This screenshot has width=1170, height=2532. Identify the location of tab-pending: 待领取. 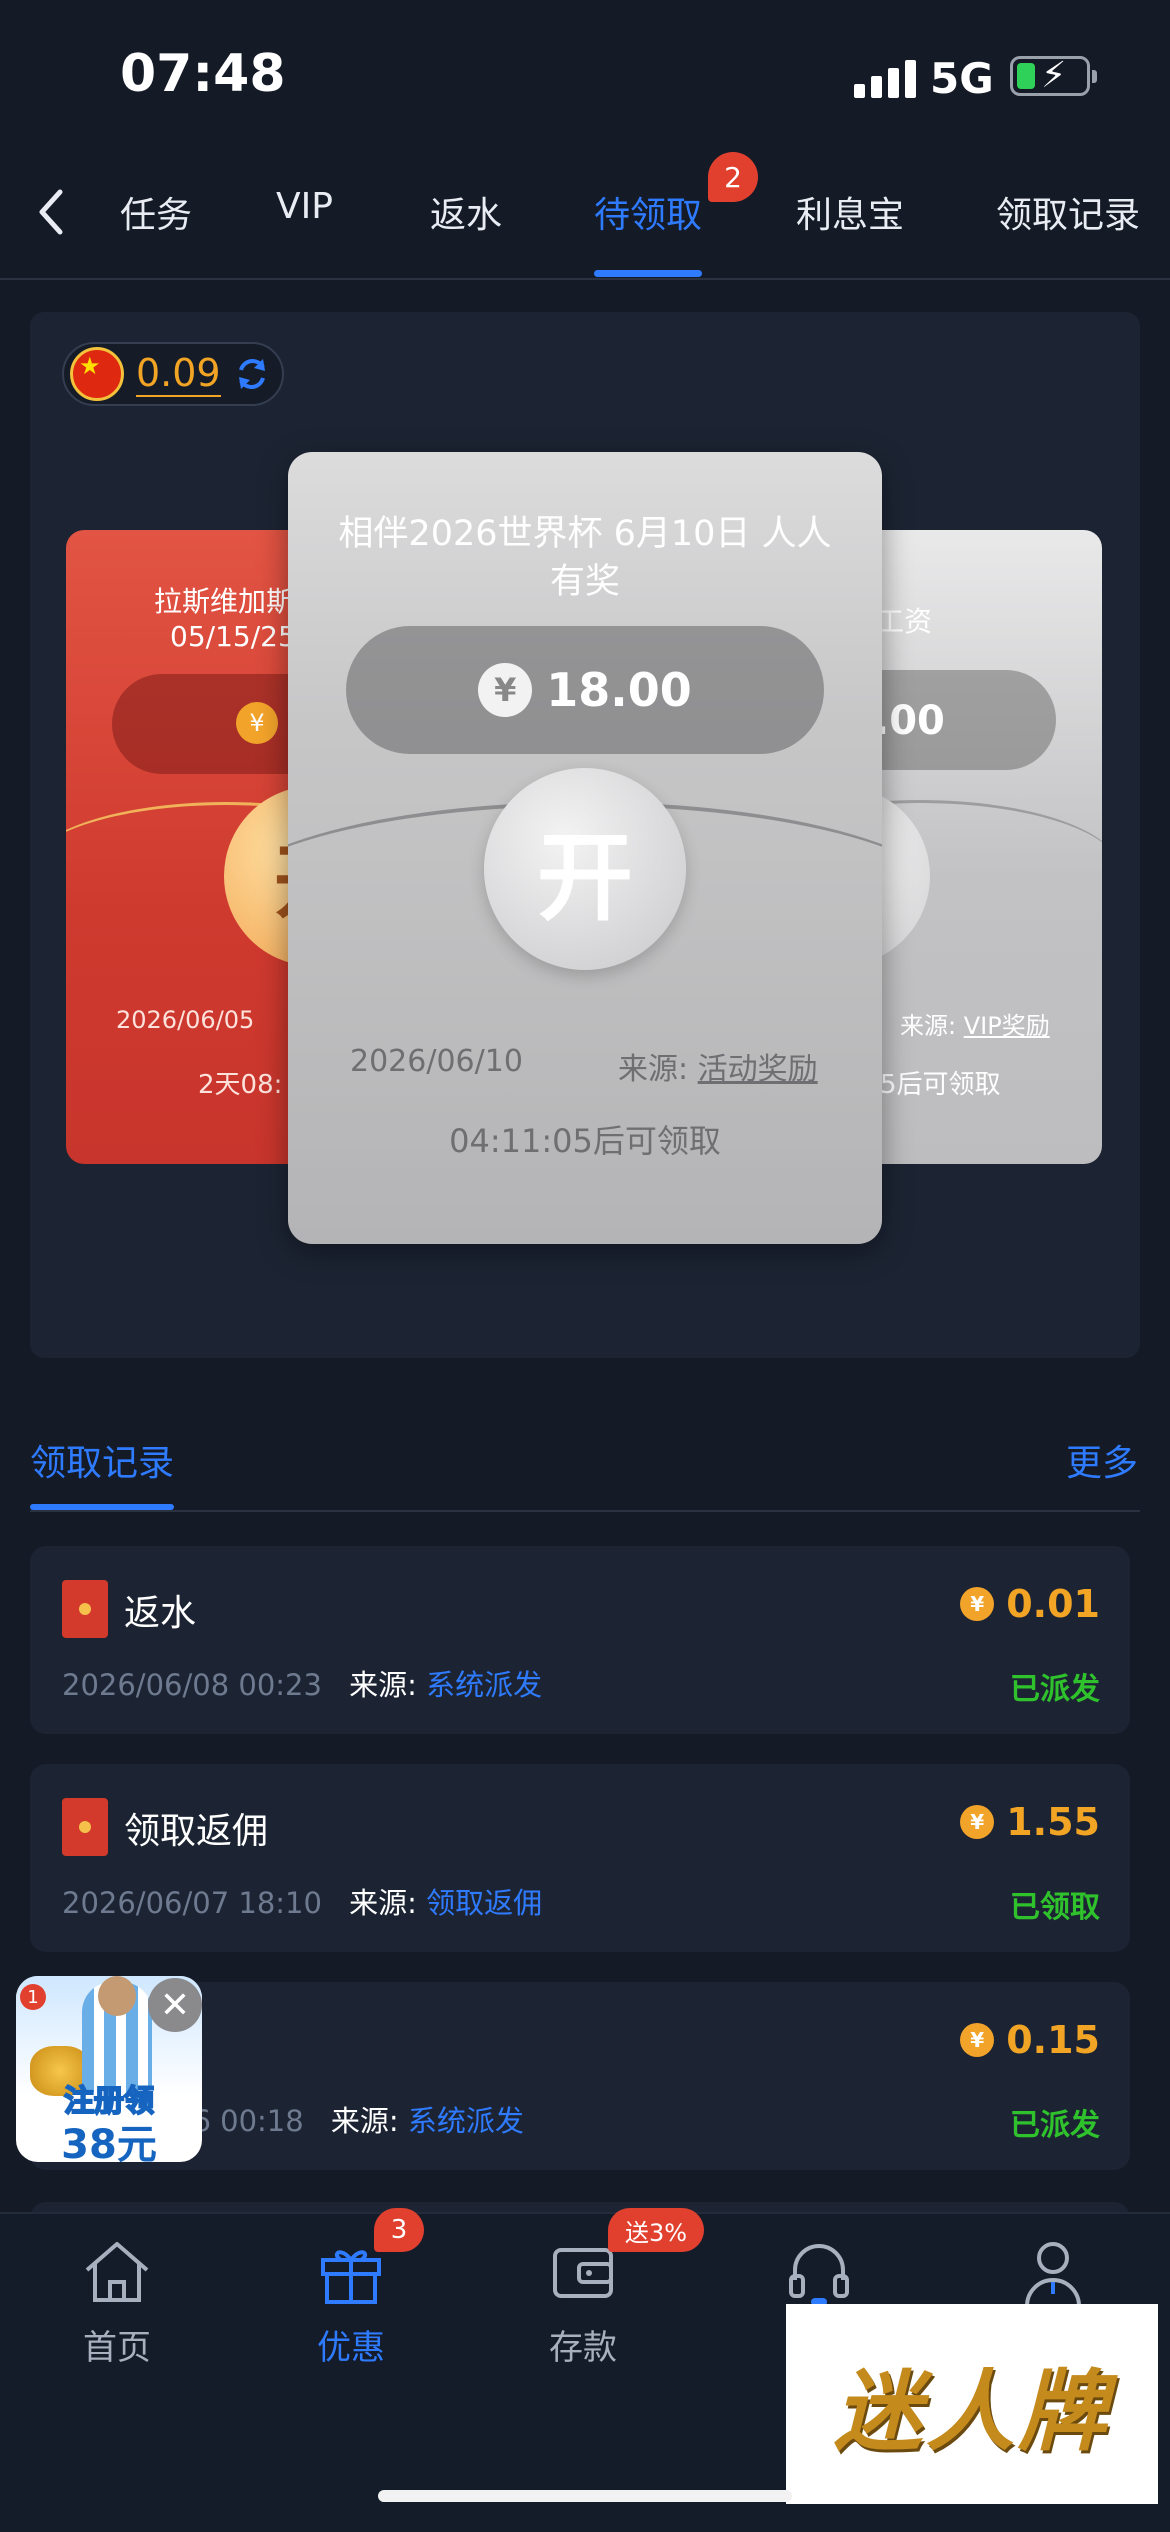
(648, 212).